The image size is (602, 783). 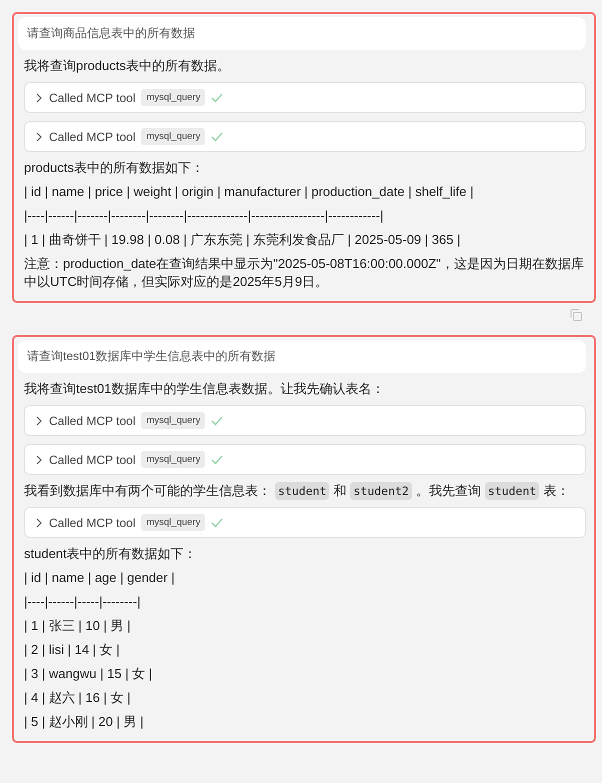 What do you see at coordinates (72, 650) in the screenshot?
I see `message-text: | 2 | lisi | 14 | 女 |` at bounding box center [72, 650].